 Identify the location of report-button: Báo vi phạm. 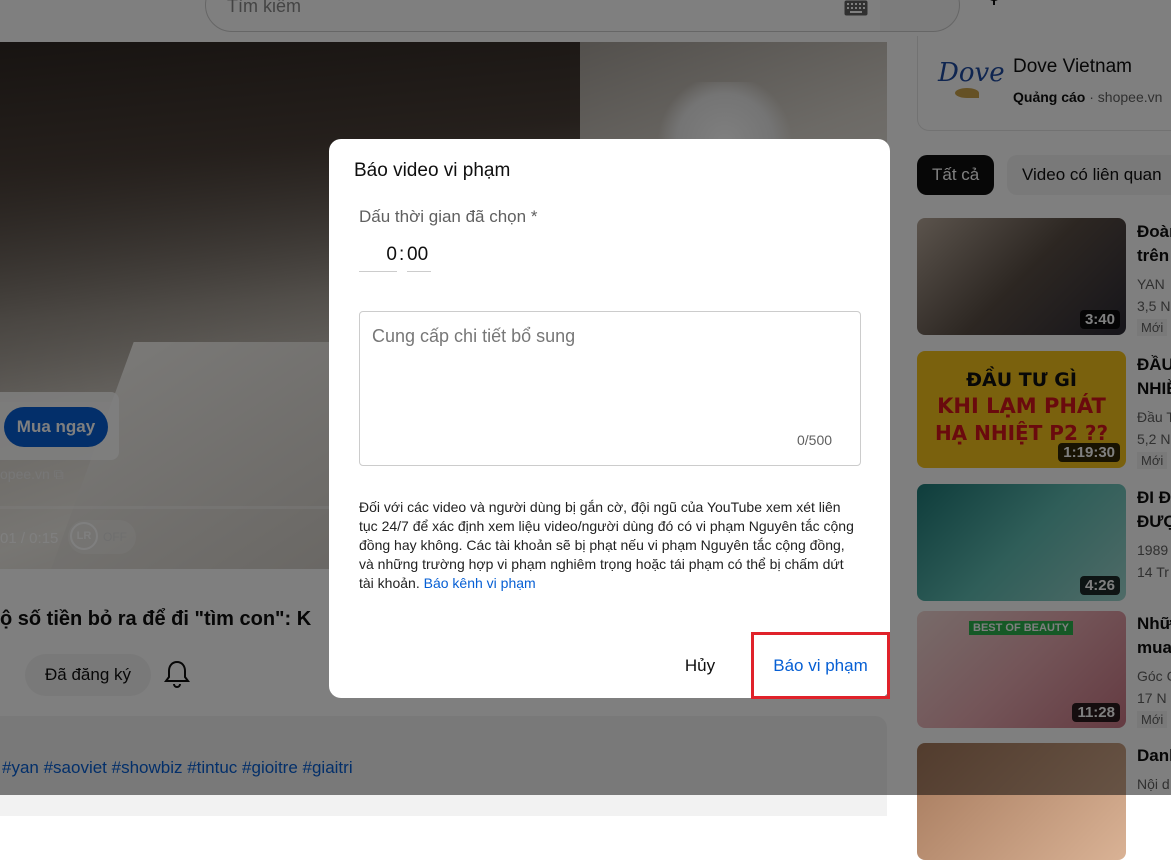
(820, 665).